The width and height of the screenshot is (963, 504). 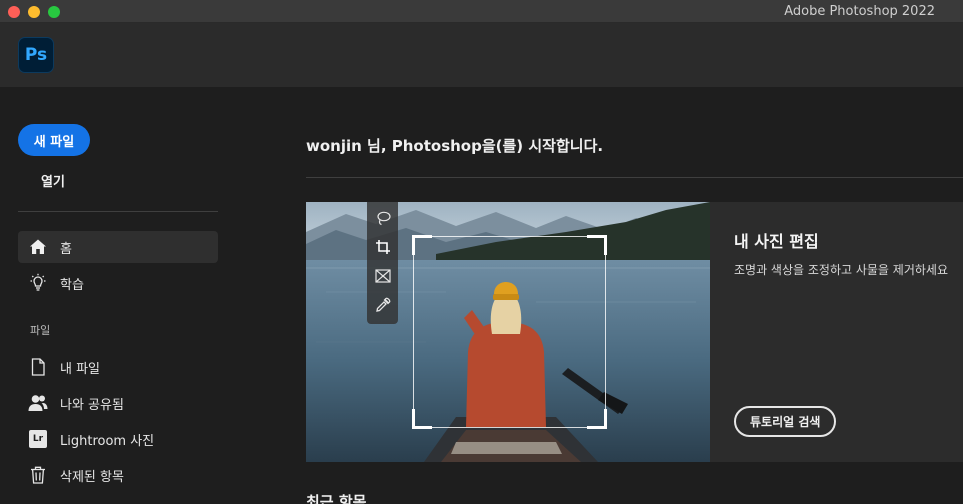 I want to click on sidebar-item-learn: 학습, so click(x=118, y=283).